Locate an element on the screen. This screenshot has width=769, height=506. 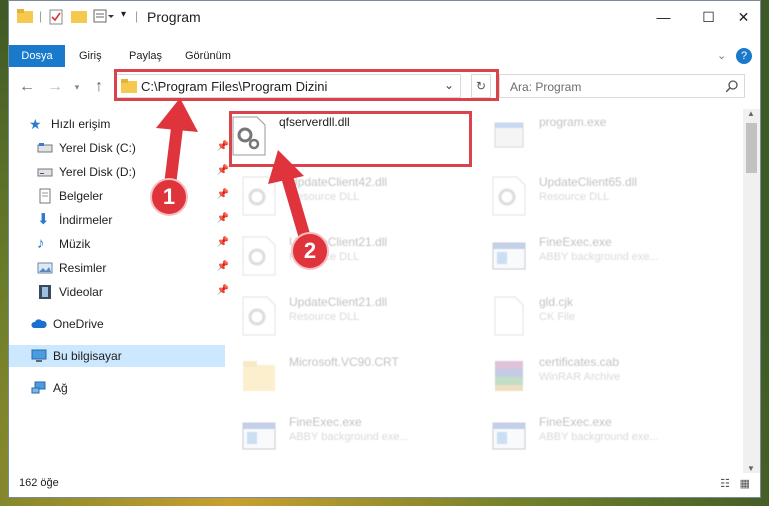
step-2-badge: 2 is located at coordinates (310, 251).